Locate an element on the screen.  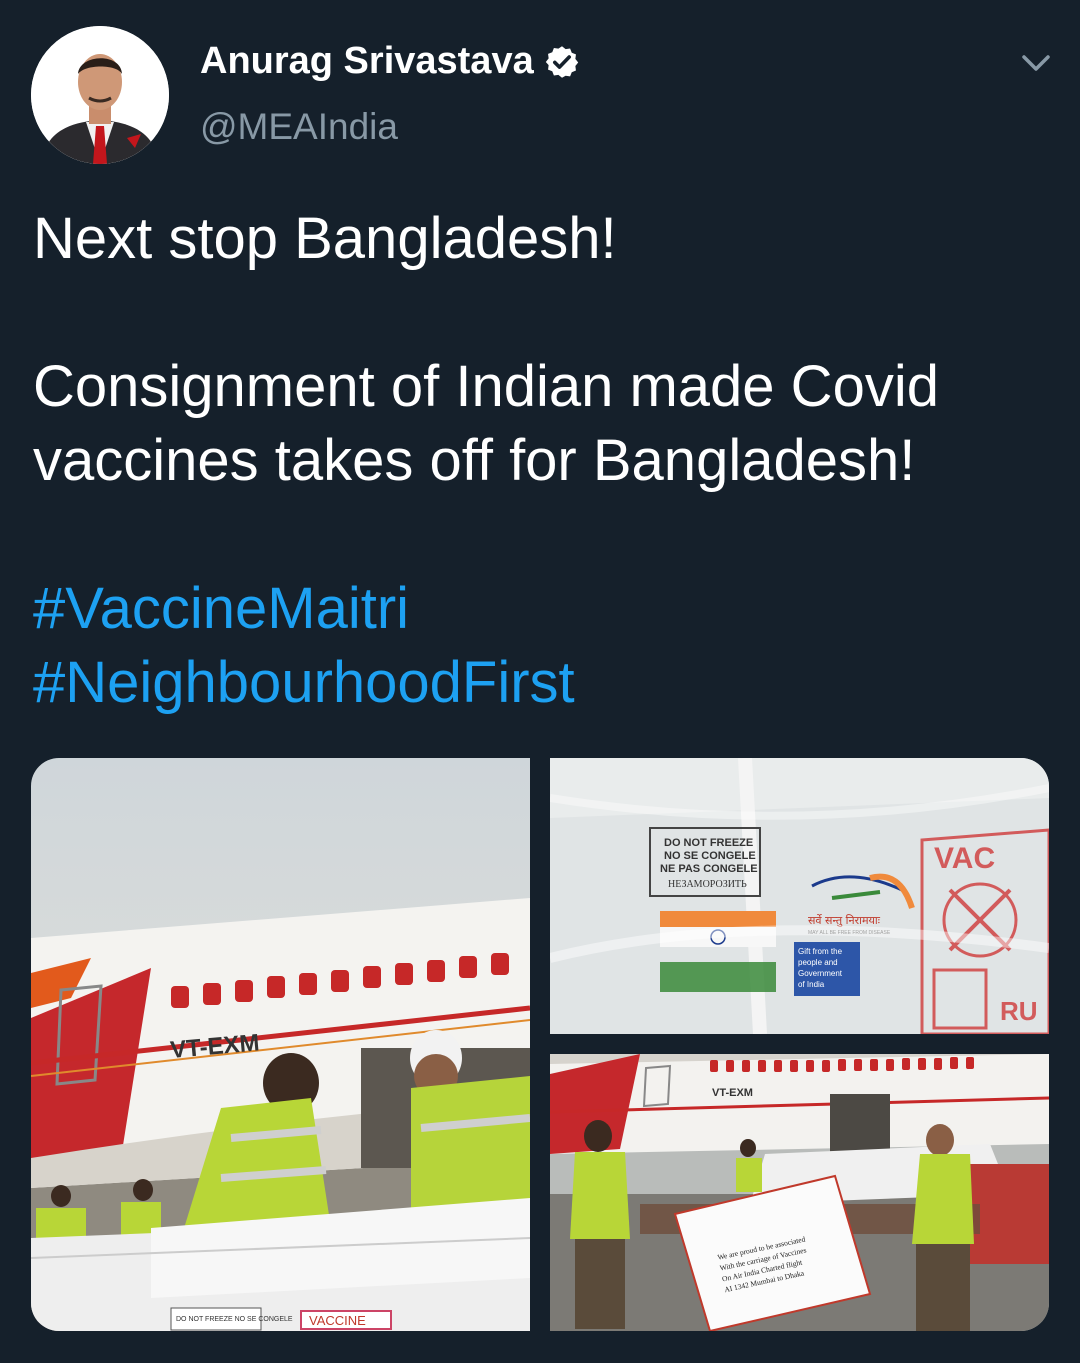
avatar-portrait is located at coordinates (100, 95).